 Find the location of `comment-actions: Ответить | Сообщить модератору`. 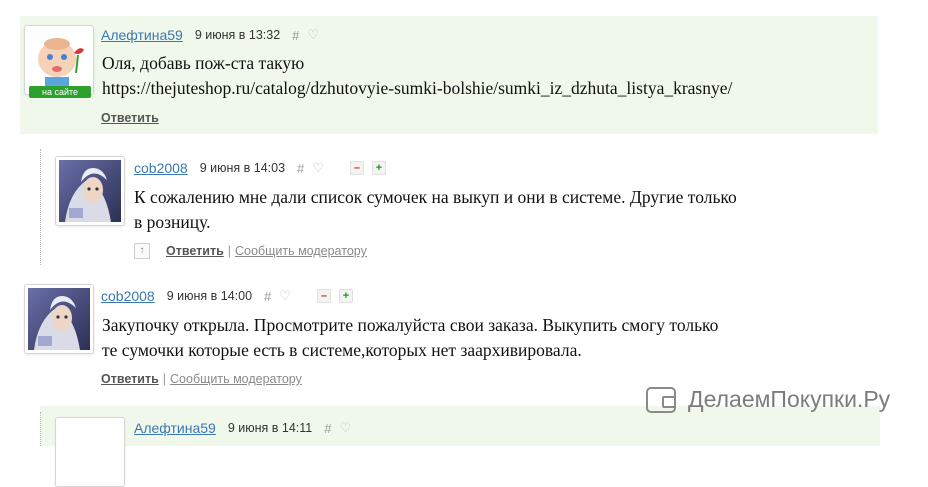

comment-actions: Ответить | Сообщить модератору is located at coordinates (201, 379).